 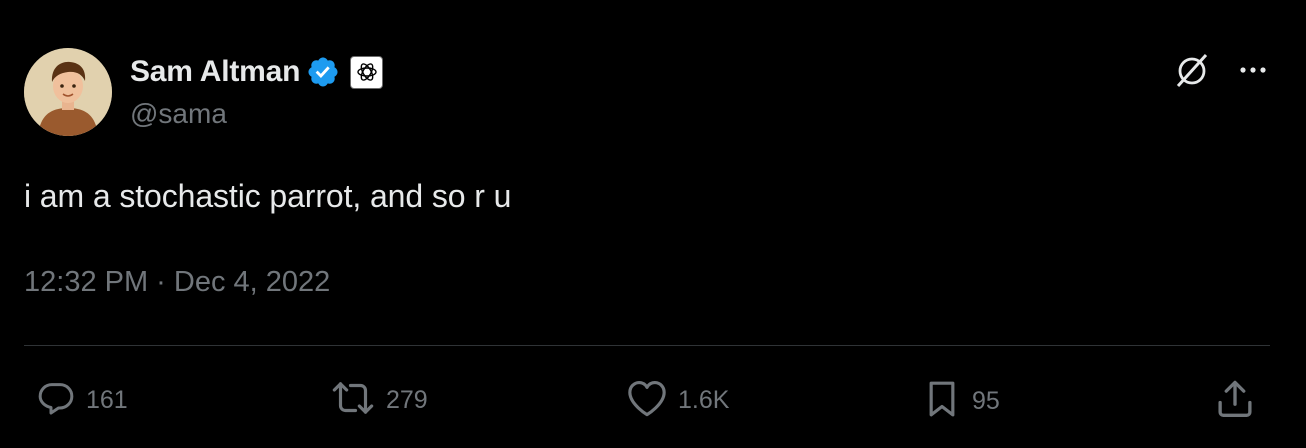 I want to click on verified-badge-icon, so click(x=323, y=72).